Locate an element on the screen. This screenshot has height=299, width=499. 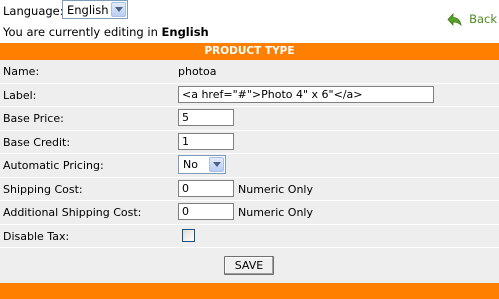
base-price-input: 5 is located at coordinates (206, 117).